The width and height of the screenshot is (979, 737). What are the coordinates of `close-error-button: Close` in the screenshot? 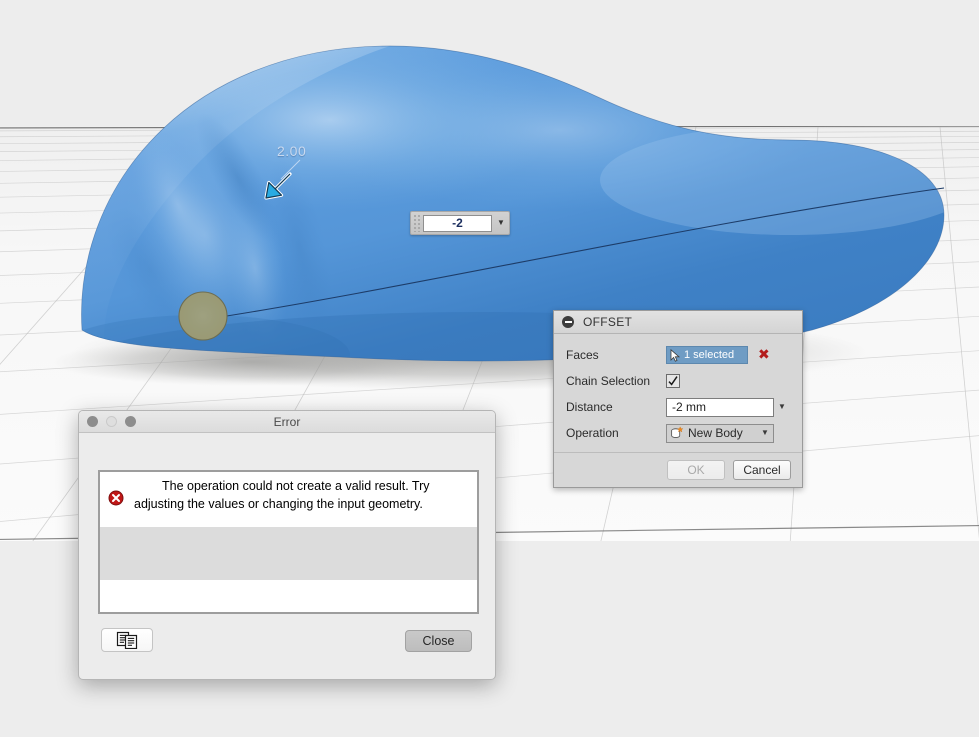 It's located at (438, 641).